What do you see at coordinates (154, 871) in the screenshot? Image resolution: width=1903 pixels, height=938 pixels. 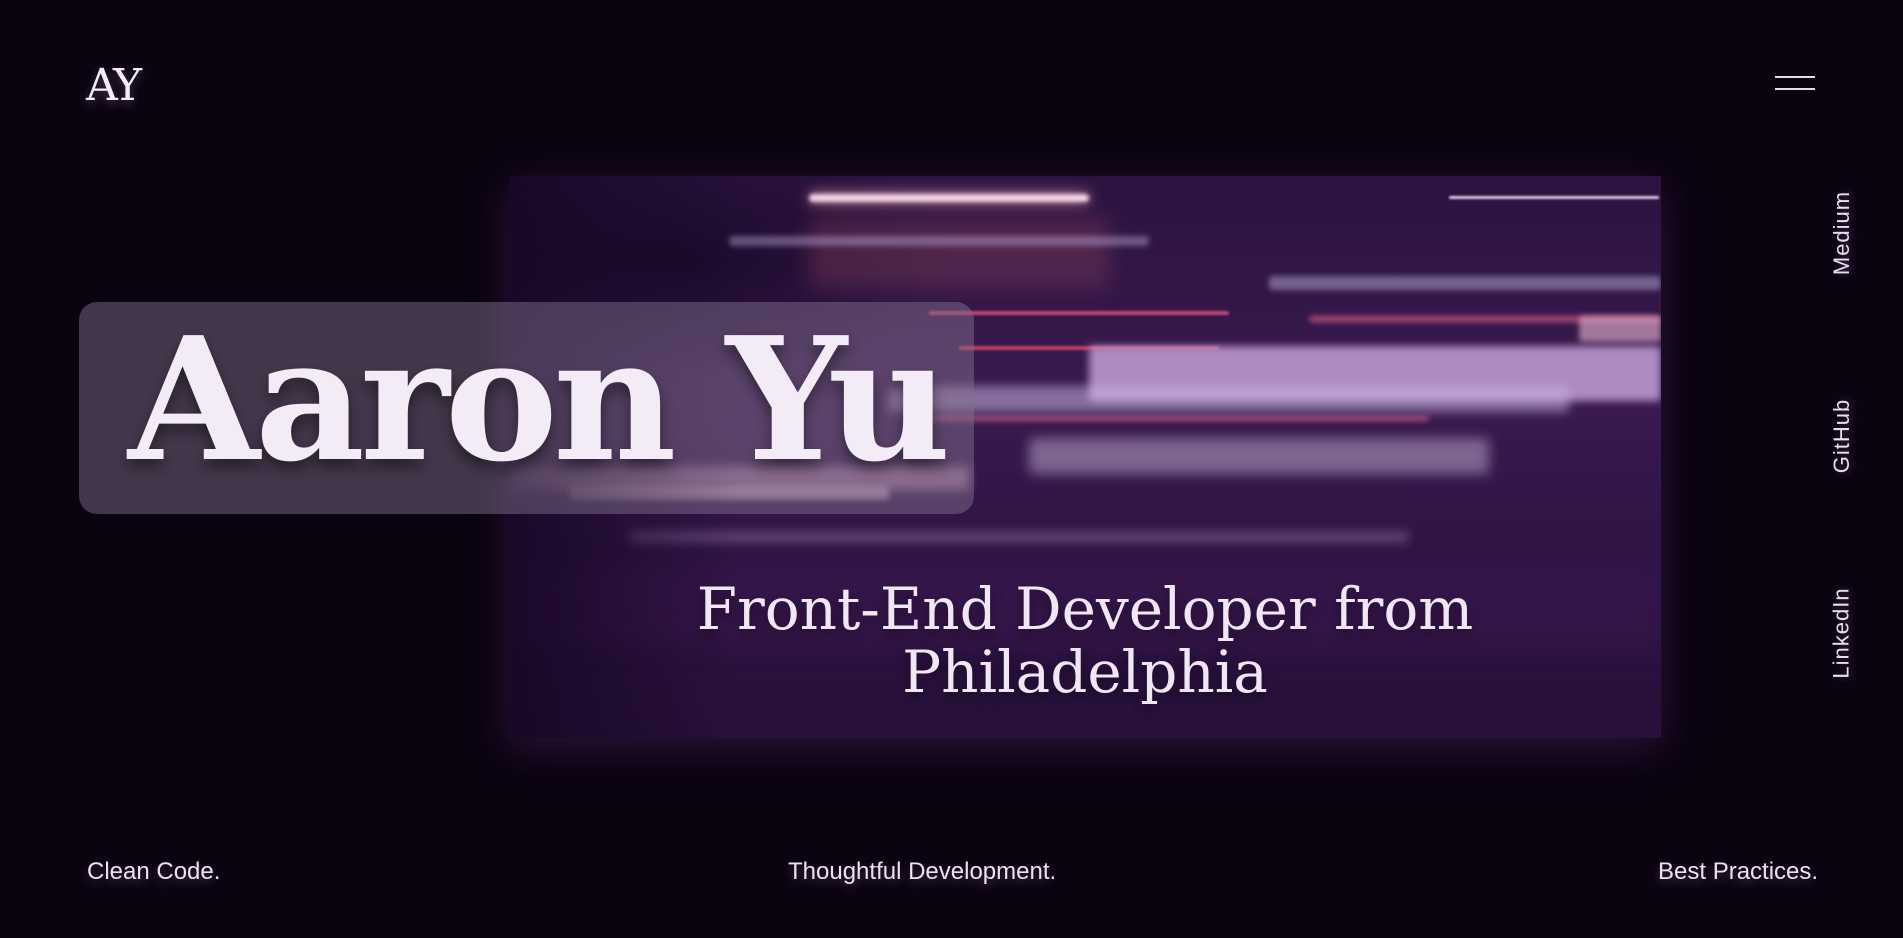 I see `tagline-clean-code: Clean Code.` at bounding box center [154, 871].